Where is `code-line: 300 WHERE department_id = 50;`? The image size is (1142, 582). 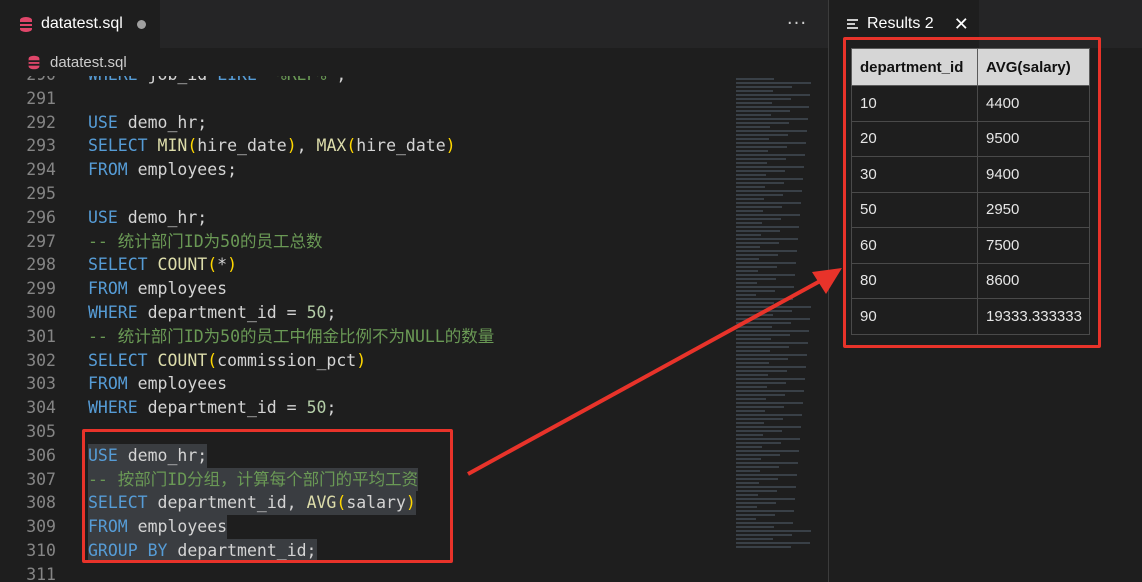
code-line: 300 WHERE department_id = 50; is located at coordinates (365, 313).